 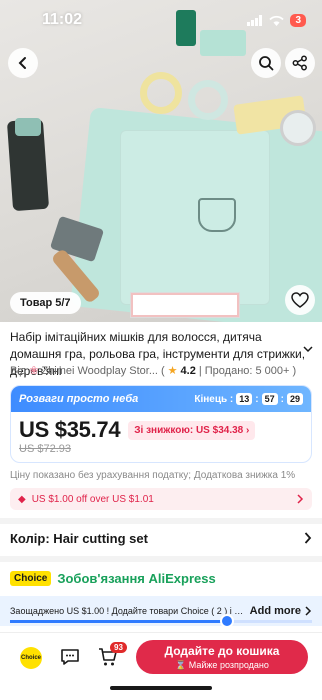 I want to click on star-icon: ★, so click(x=172, y=371).